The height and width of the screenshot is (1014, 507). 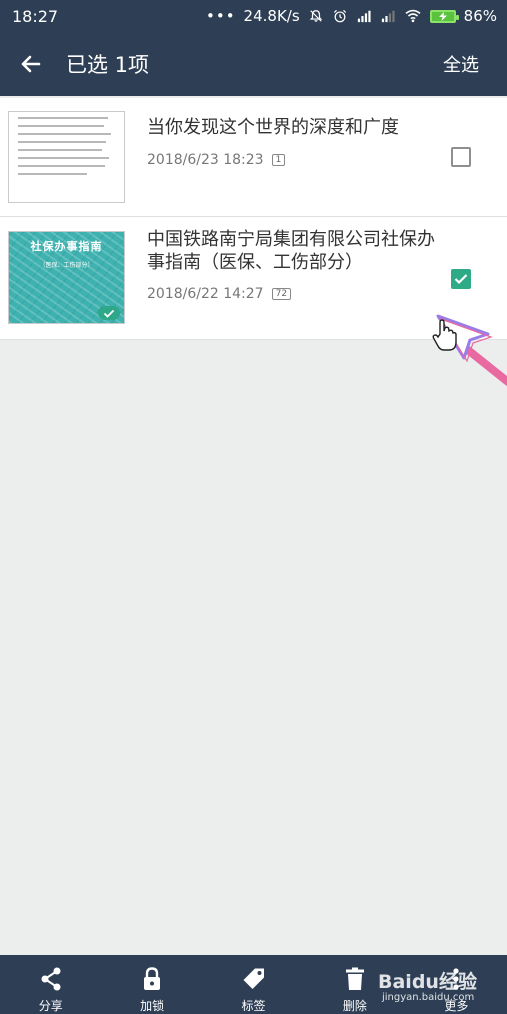 I want to click on select-checkbox, so click(x=461, y=157).